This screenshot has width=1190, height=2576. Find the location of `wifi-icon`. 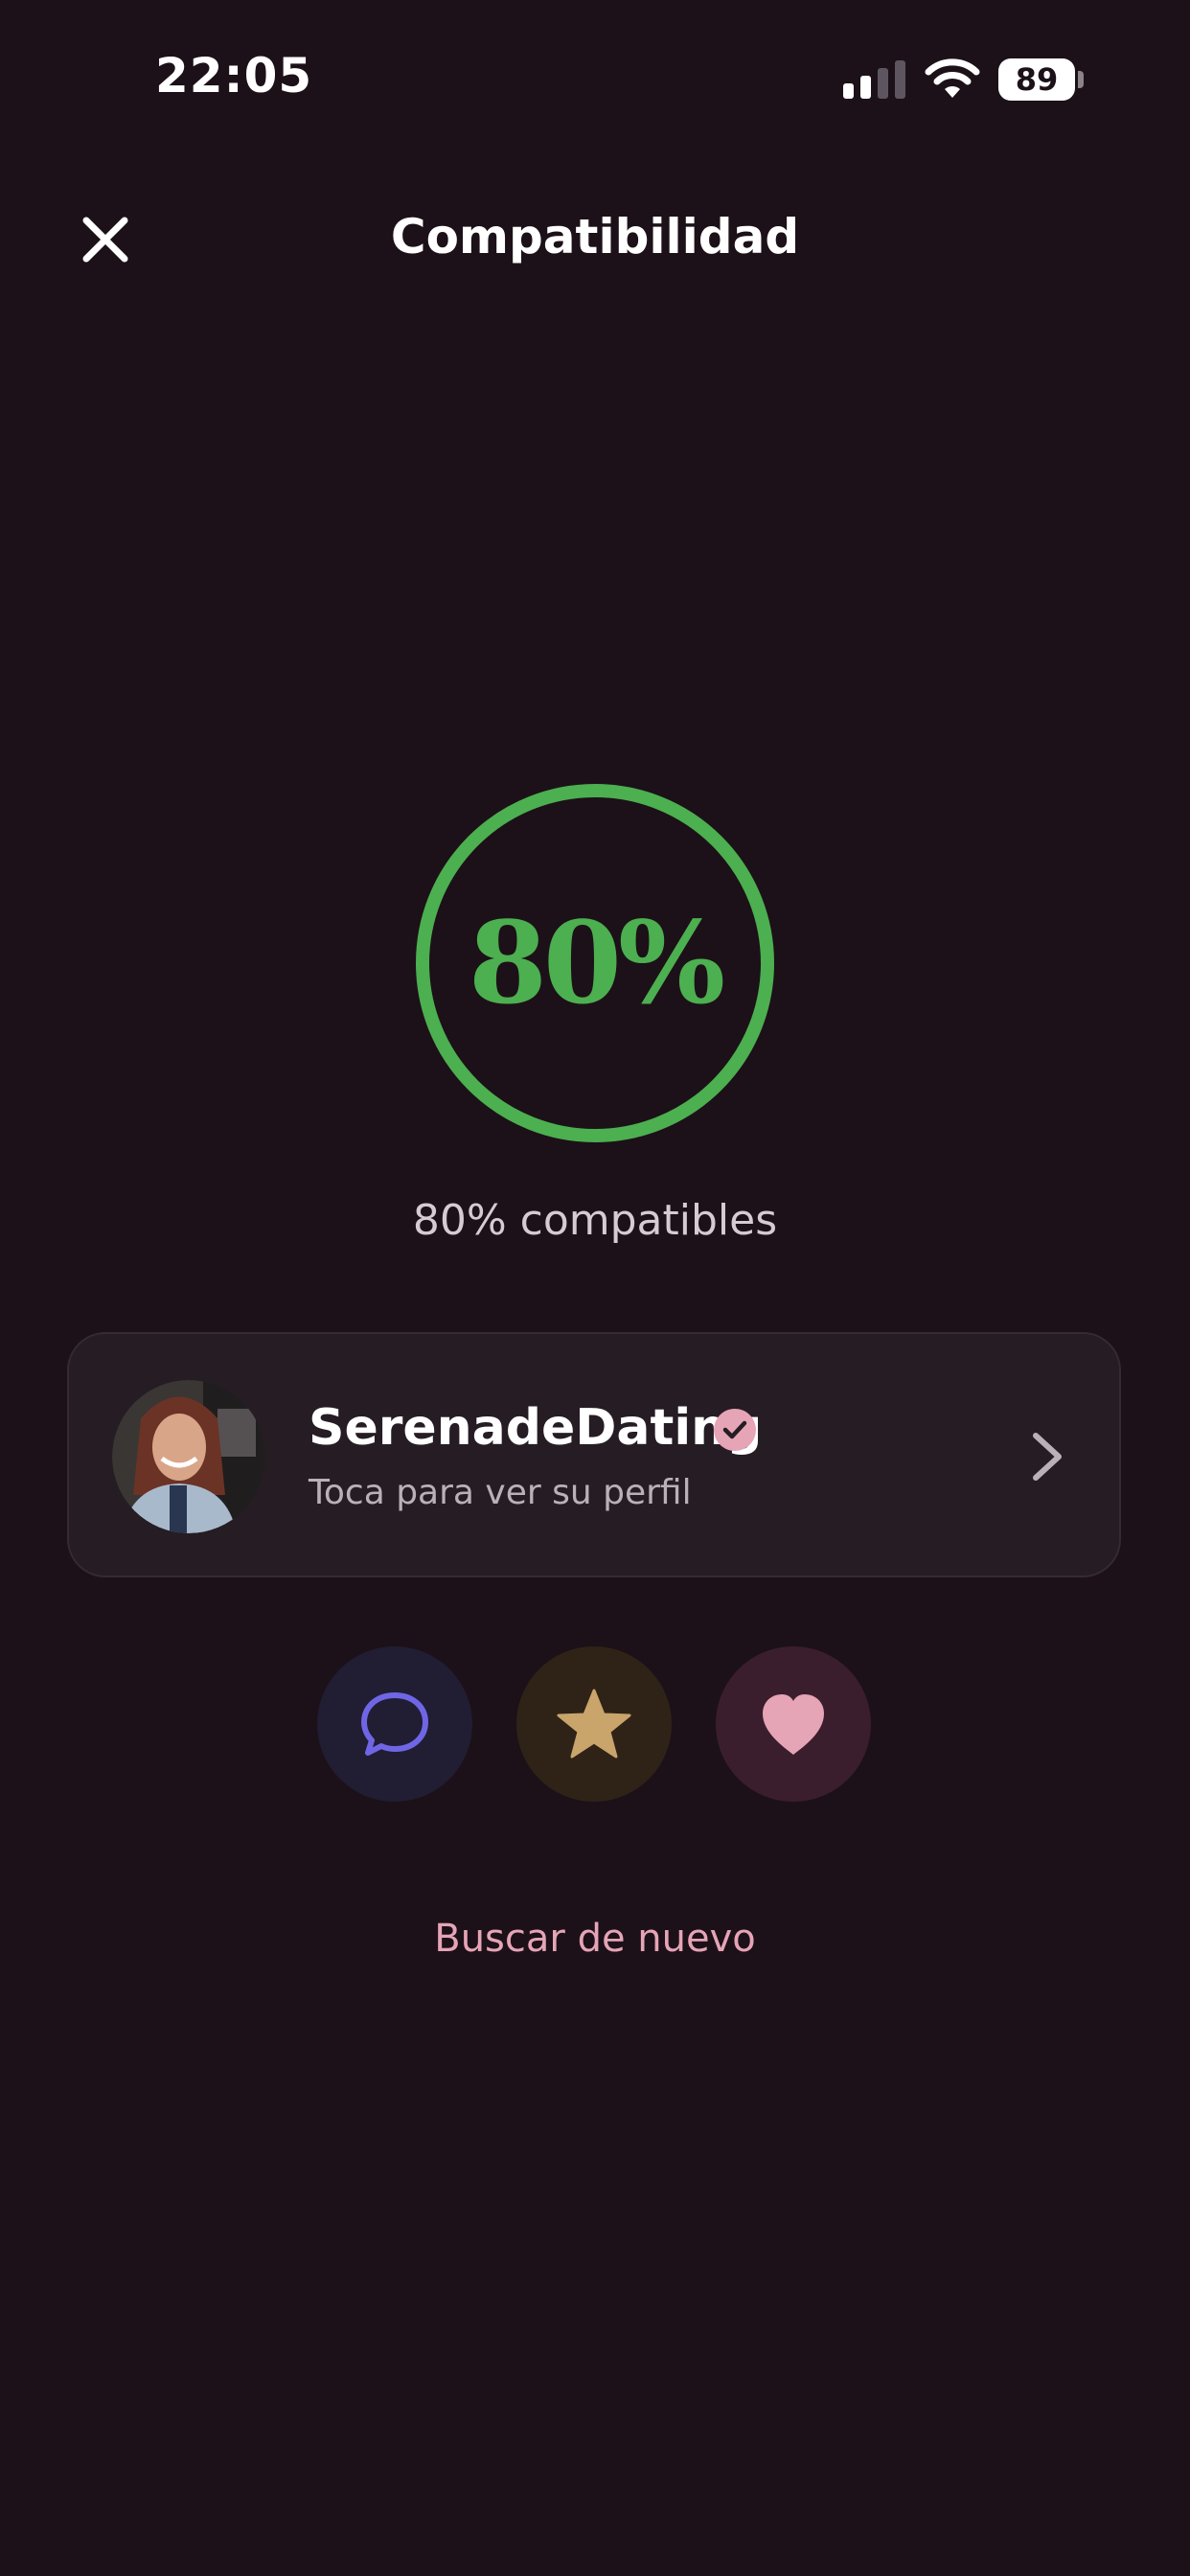

wifi-icon is located at coordinates (952, 78).